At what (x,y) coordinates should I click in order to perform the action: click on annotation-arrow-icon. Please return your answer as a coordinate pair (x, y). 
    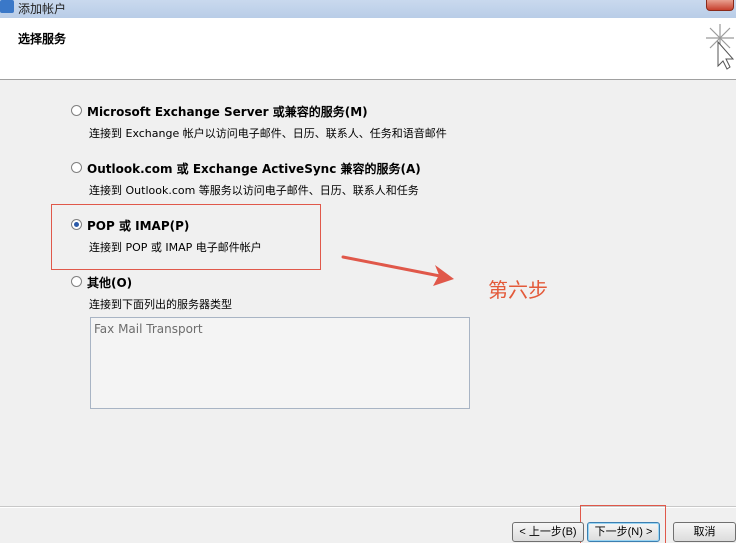
    Looking at the image, I should click on (397, 270).